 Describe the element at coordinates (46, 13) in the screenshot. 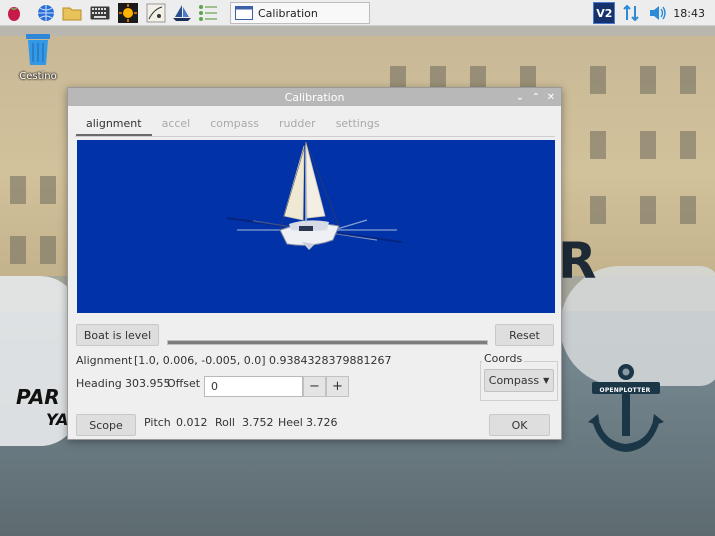

I see `web-browser-icon` at that location.